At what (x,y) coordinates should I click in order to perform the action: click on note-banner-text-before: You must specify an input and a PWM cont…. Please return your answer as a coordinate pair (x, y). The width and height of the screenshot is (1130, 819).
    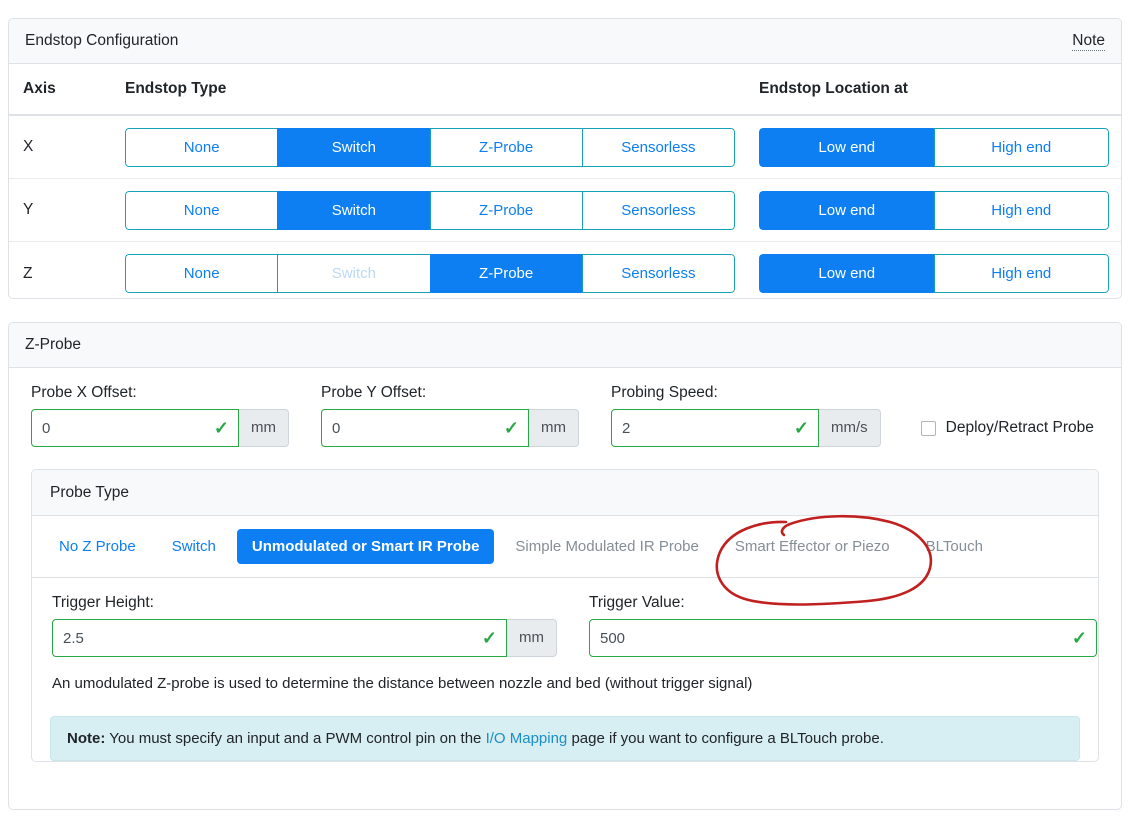
    Looking at the image, I should click on (295, 738).